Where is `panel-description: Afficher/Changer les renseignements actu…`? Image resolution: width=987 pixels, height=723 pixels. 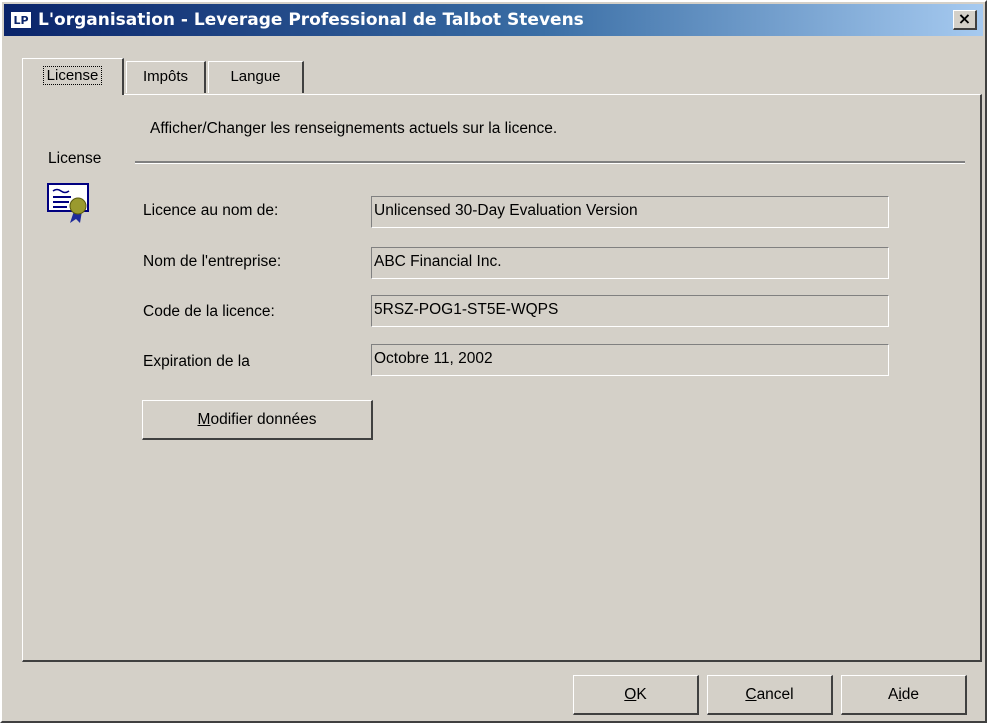 panel-description: Afficher/Changer les renseignements actu… is located at coordinates (354, 128).